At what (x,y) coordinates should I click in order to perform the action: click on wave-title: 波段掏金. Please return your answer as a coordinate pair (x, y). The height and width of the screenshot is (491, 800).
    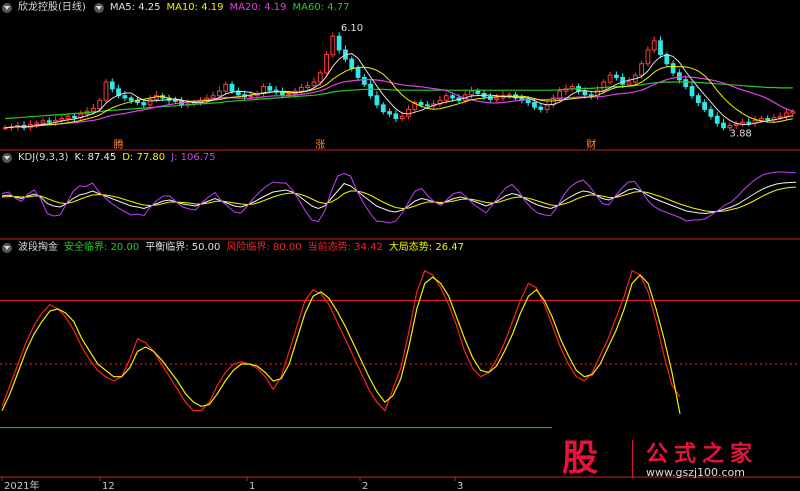
    Looking at the image, I should click on (38, 247).